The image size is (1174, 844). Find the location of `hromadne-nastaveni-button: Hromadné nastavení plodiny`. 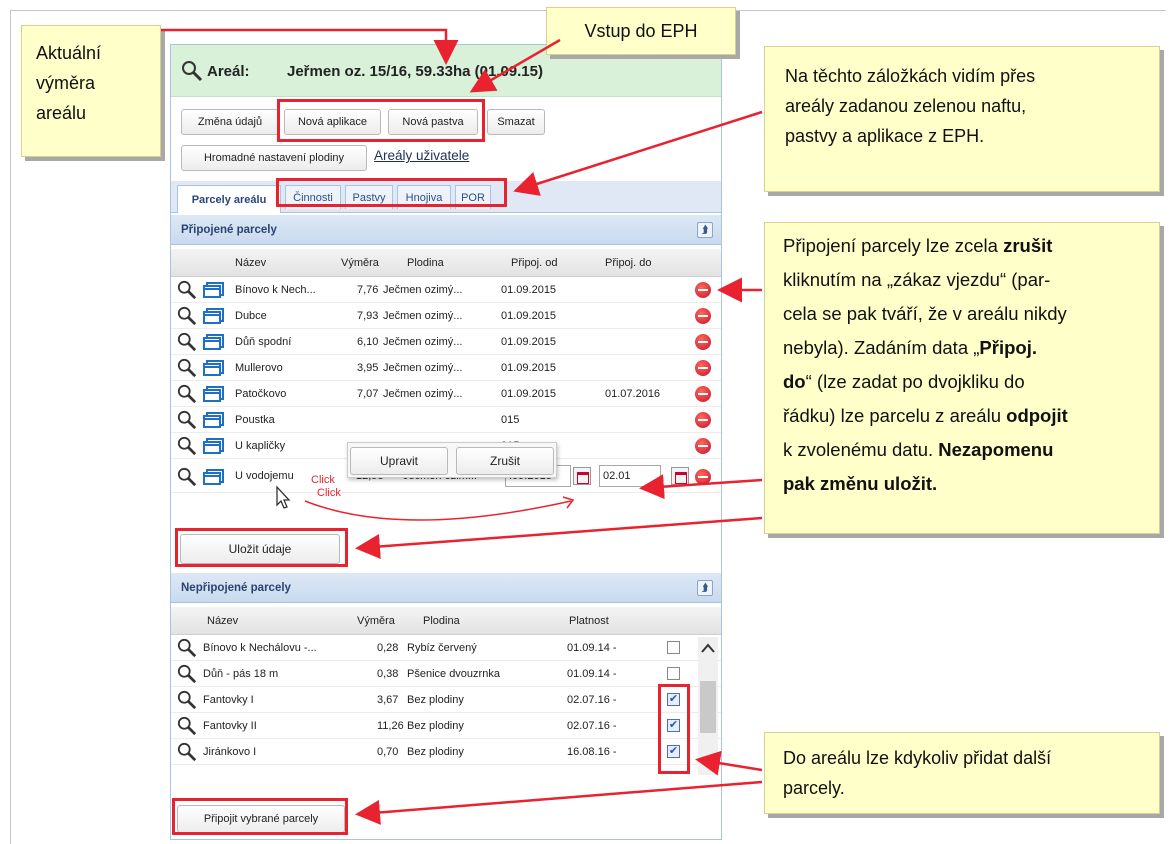

hromadne-nastaveni-button: Hromadné nastavení plodiny is located at coordinates (274, 158).